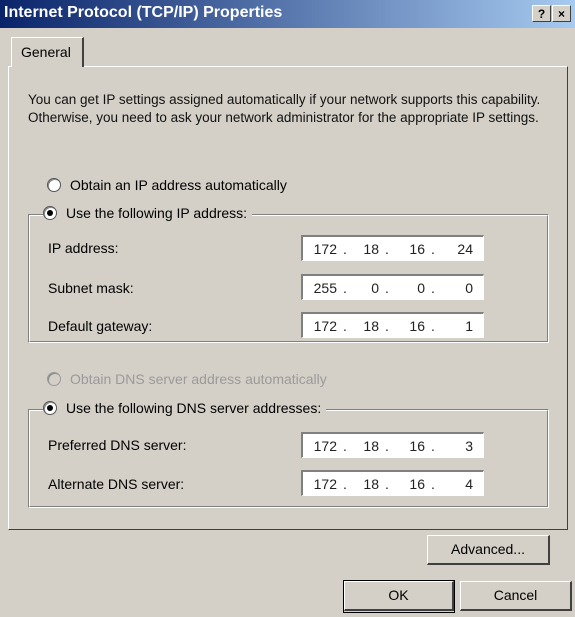  Describe the element at coordinates (157, 213) in the screenshot. I see `use-following-ip-label: Use the following IP address:` at that location.